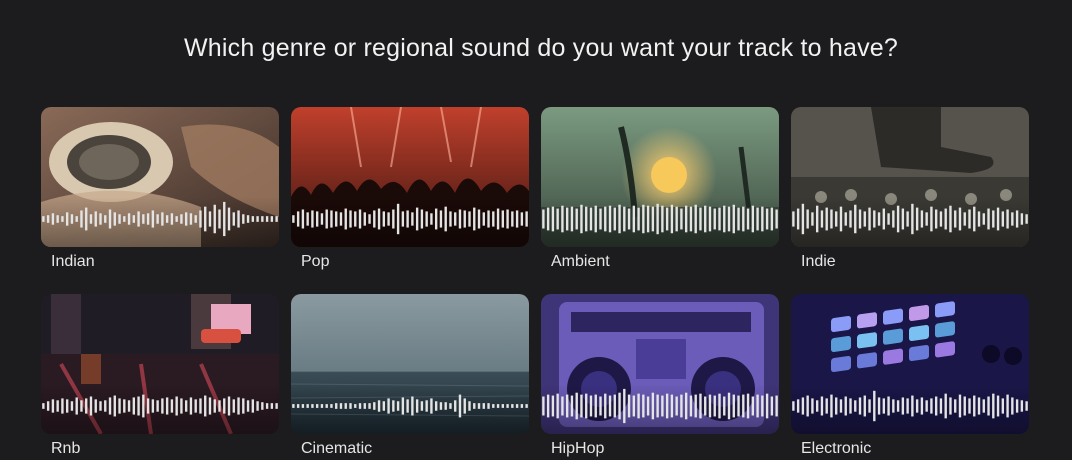  I want to click on genre-thumbnail-cinematic, so click(410, 364).